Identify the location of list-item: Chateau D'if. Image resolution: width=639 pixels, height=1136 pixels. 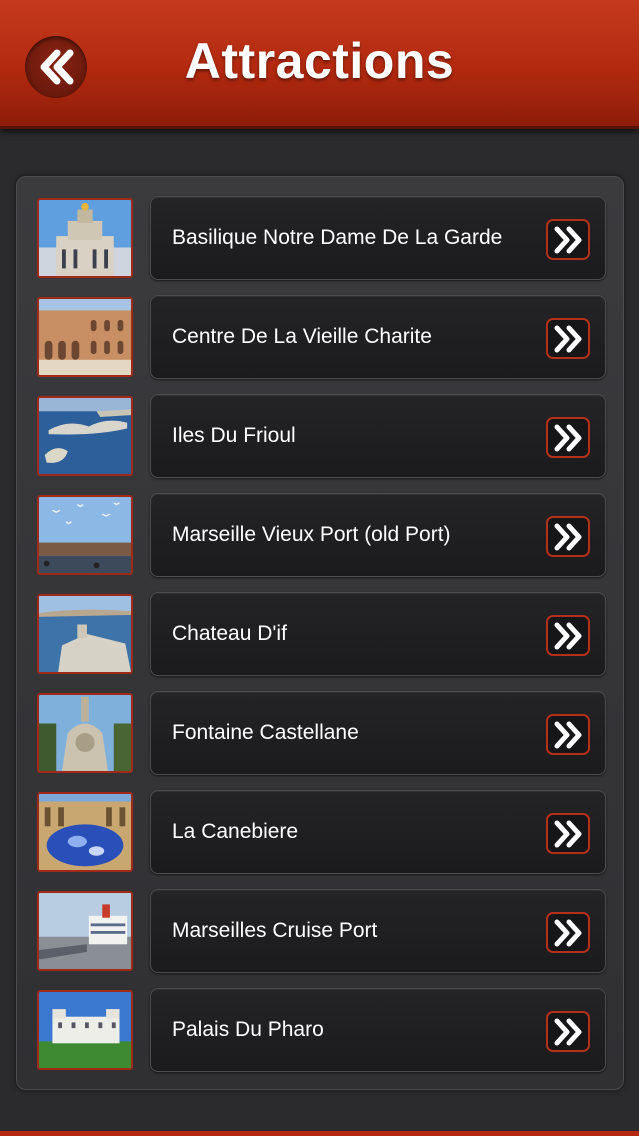
(321, 635).